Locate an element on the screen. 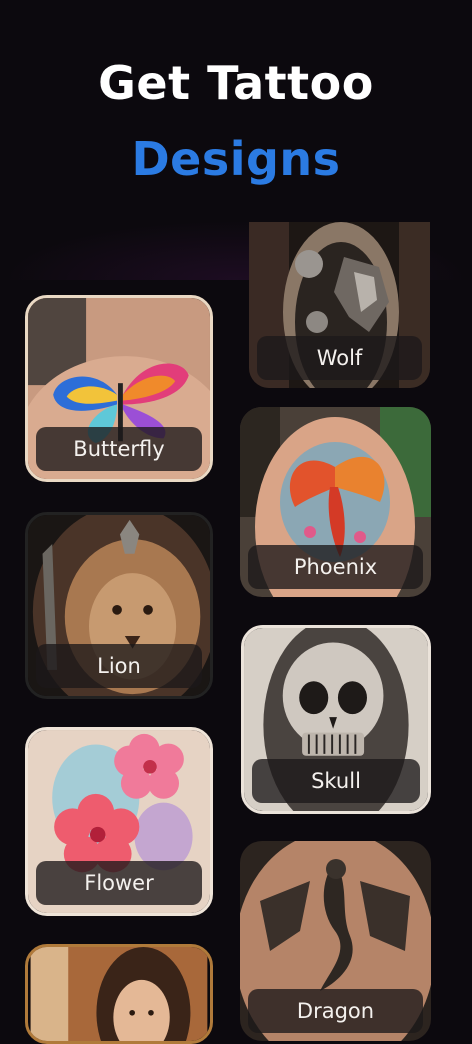 The height and width of the screenshot is (1044, 472). design-label: Flower is located at coordinates (119, 883).